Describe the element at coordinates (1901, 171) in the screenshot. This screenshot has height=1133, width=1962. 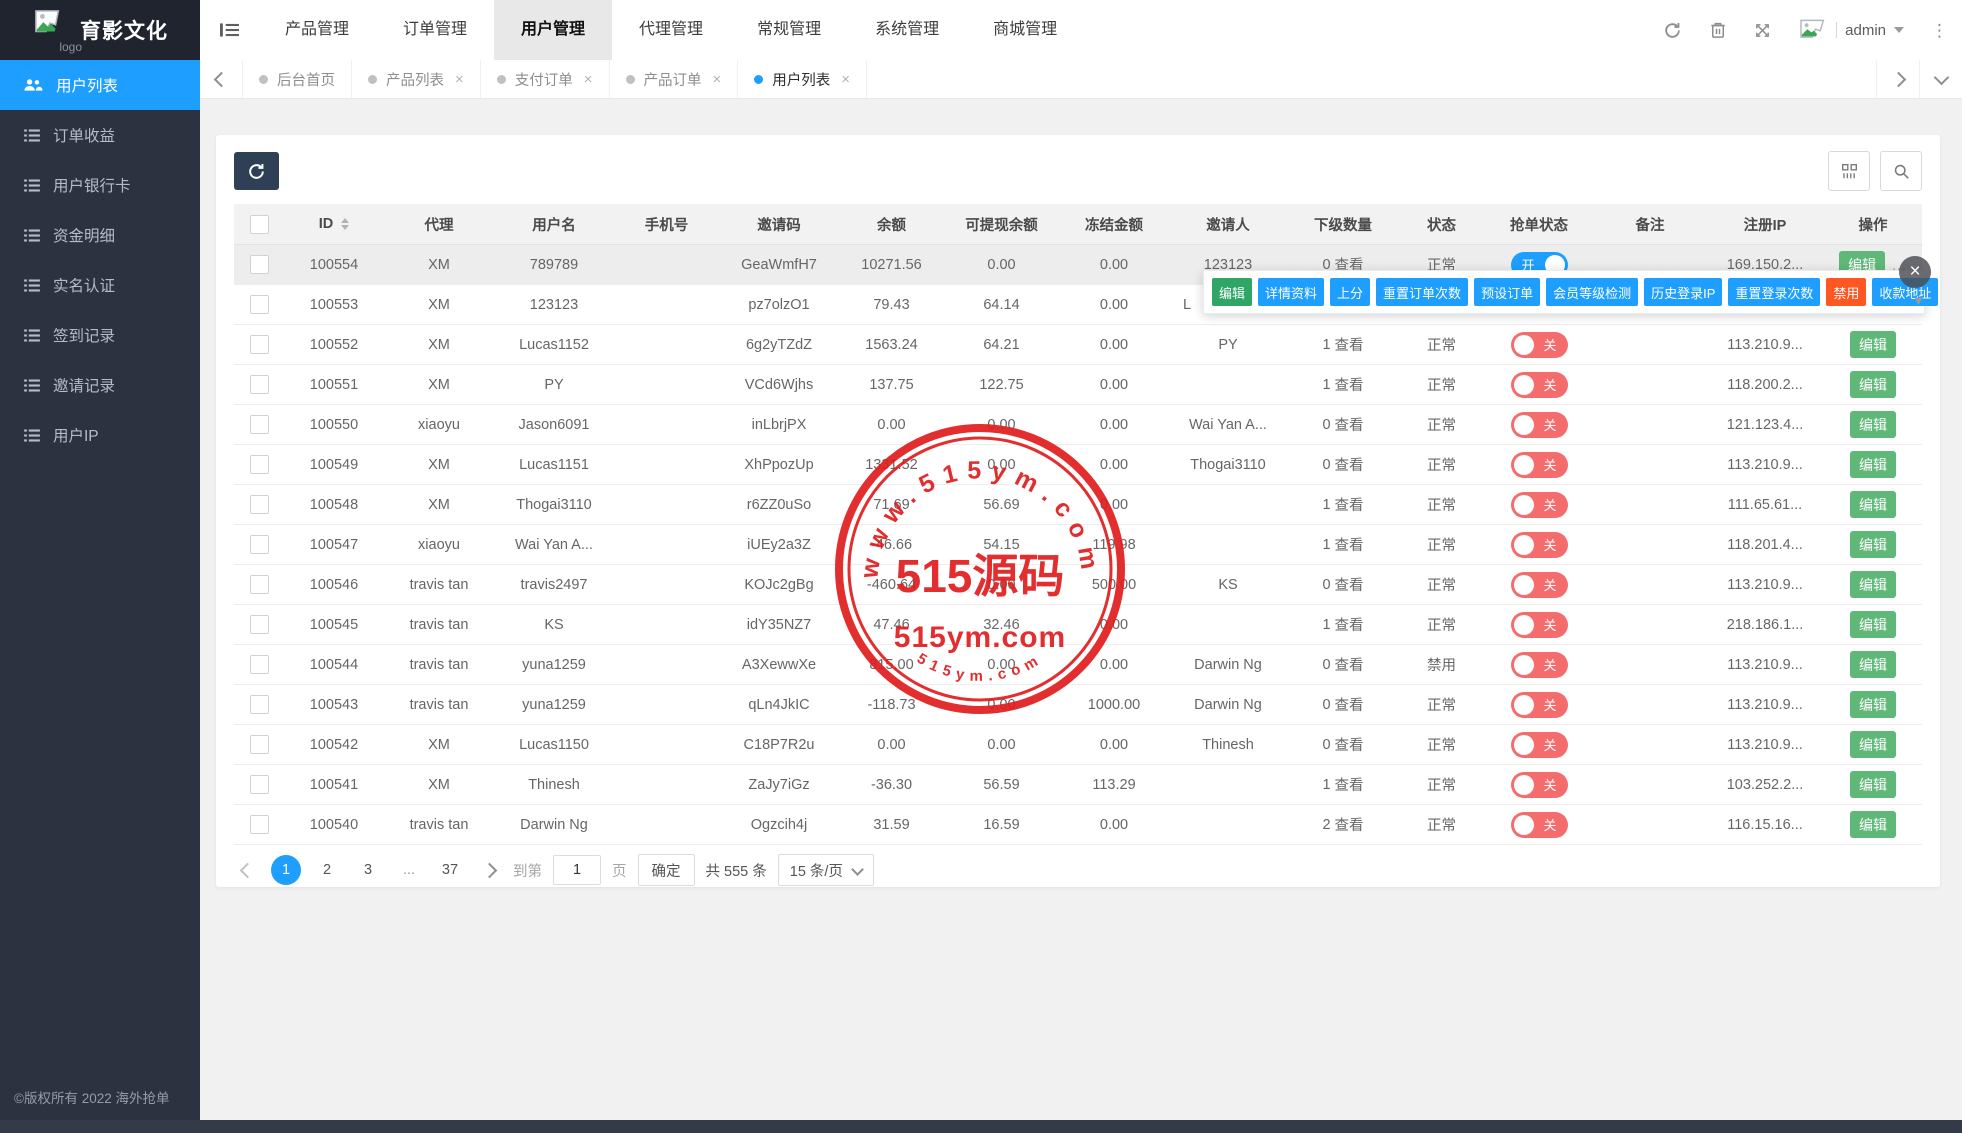
I see `search-icon` at that location.